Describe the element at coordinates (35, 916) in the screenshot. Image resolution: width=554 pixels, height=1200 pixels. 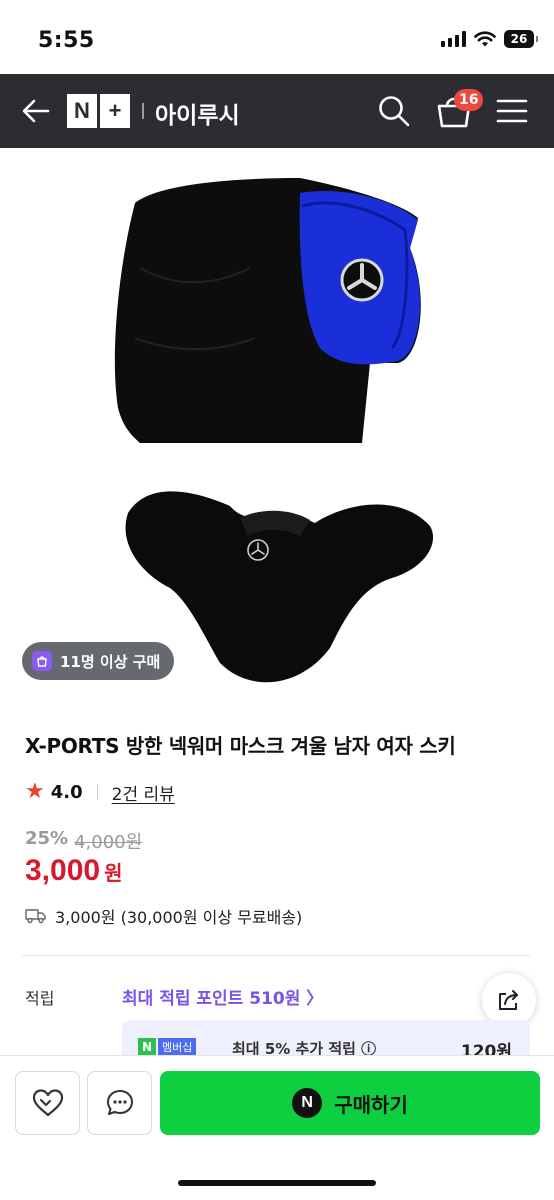
I see `delivery-truck-icon` at that location.